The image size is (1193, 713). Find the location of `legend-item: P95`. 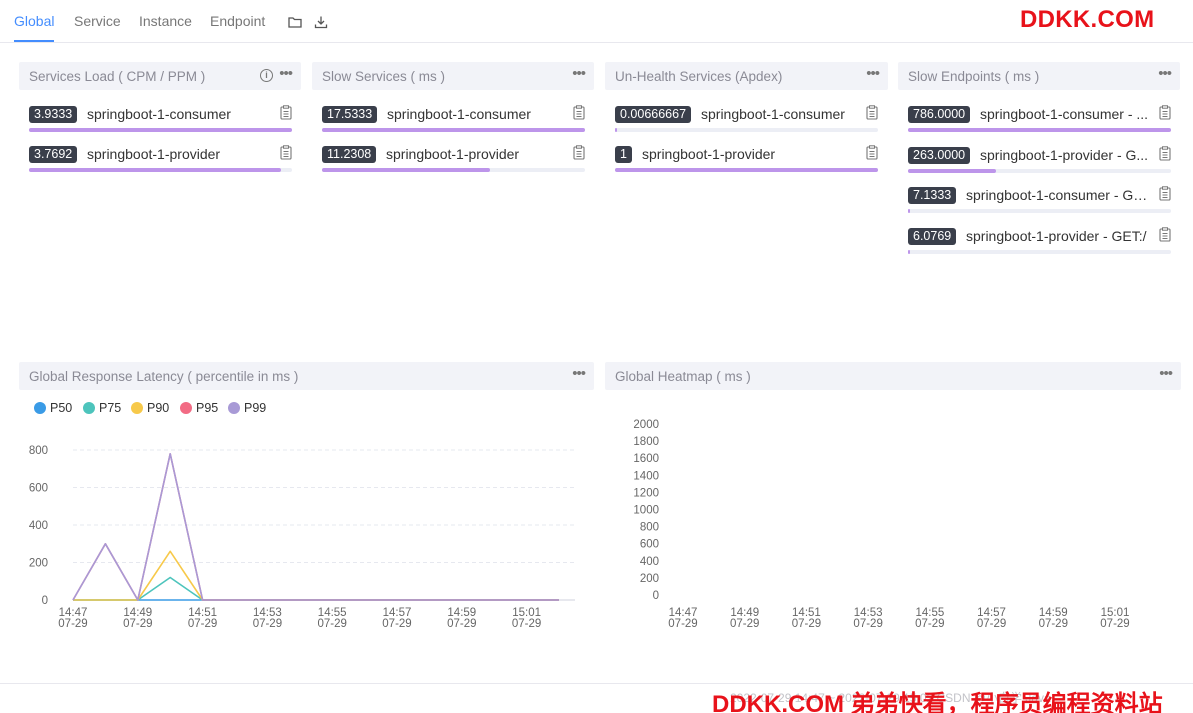

legend-item: P95 is located at coordinates (199, 408).